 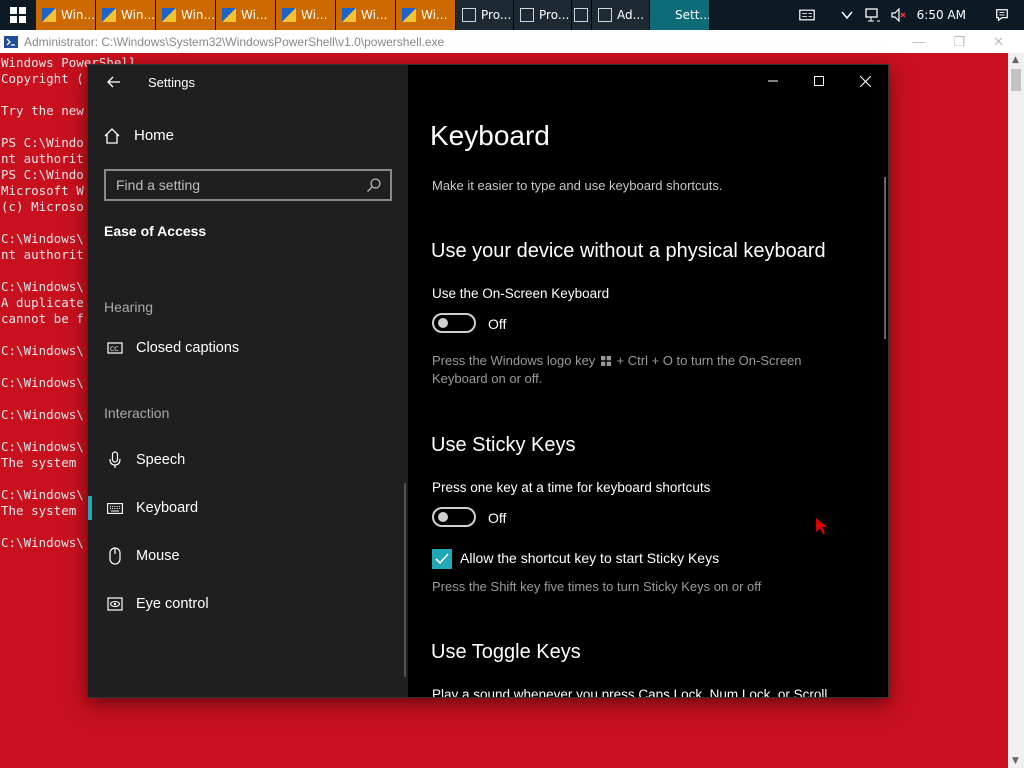 I want to click on sidebar-item-label: Mouse, so click(x=158, y=556).